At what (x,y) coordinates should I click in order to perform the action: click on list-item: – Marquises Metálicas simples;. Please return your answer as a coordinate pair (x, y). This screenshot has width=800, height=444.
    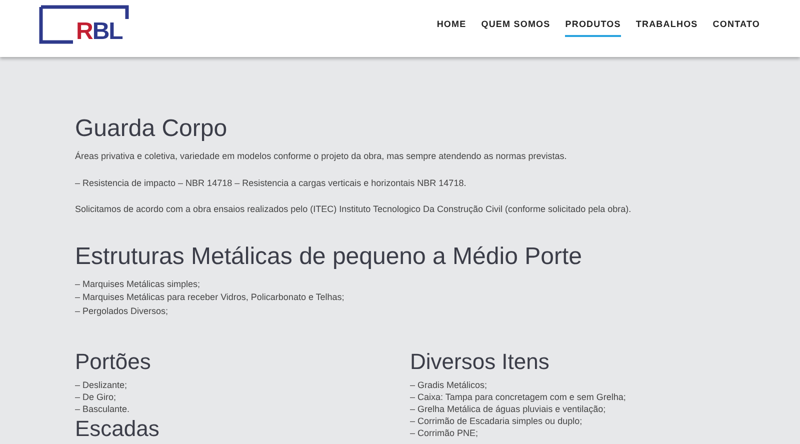
    Looking at the image, I should click on (138, 284).